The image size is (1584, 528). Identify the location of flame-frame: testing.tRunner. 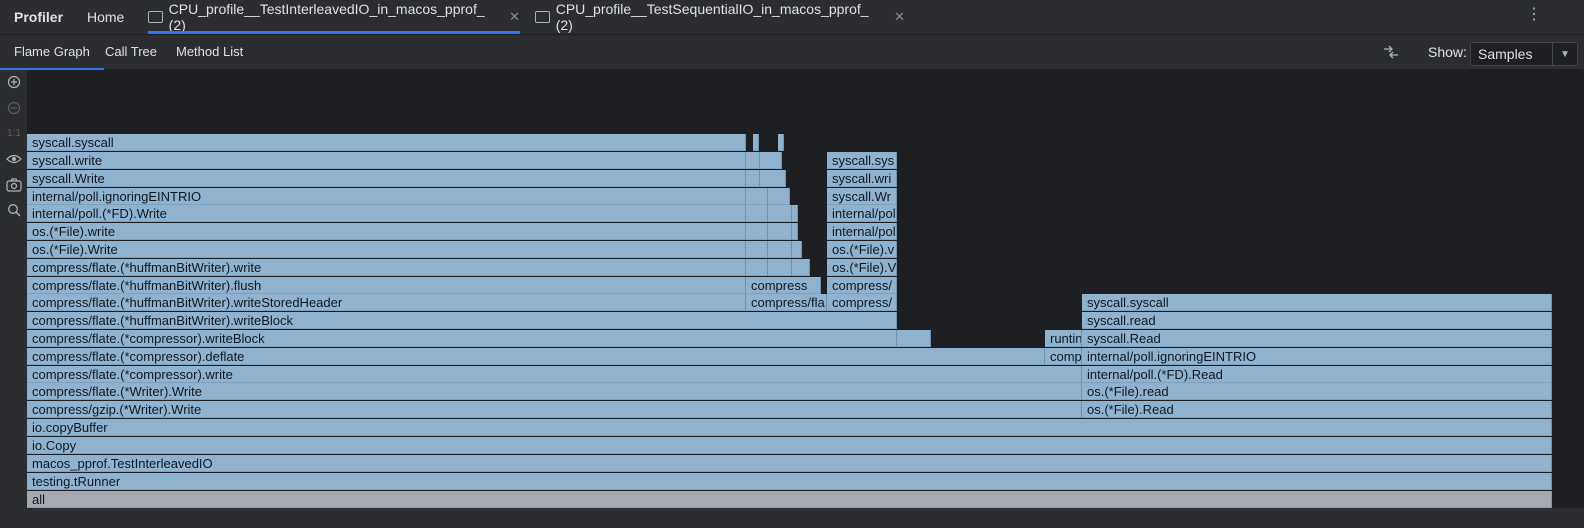
(789, 481).